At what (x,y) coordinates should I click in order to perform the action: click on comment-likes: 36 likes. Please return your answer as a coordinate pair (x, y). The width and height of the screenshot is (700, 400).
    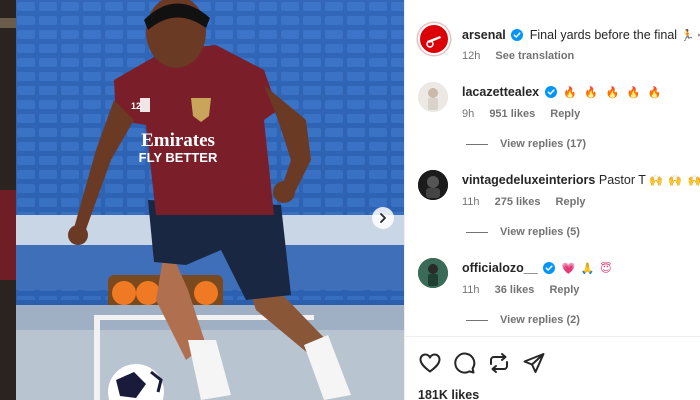
    Looking at the image, I should click on (515, 290).